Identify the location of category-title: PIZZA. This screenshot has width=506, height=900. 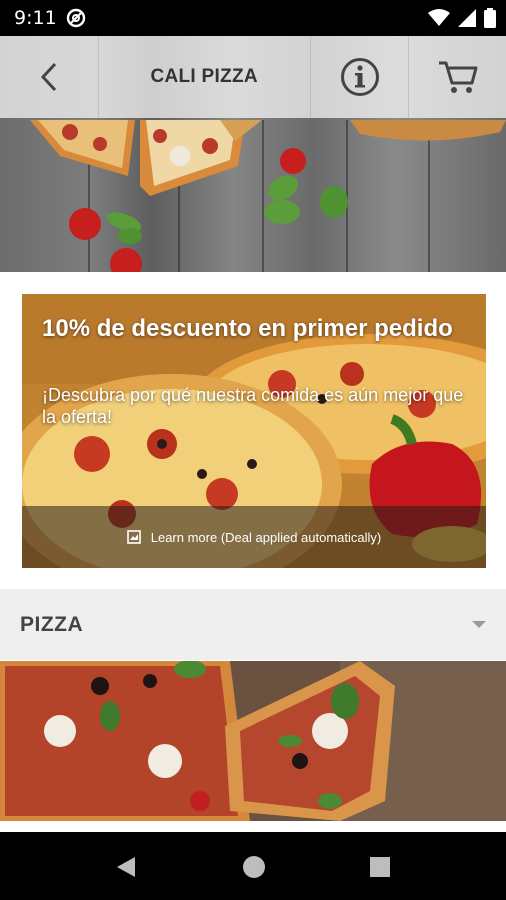
(52, 624).